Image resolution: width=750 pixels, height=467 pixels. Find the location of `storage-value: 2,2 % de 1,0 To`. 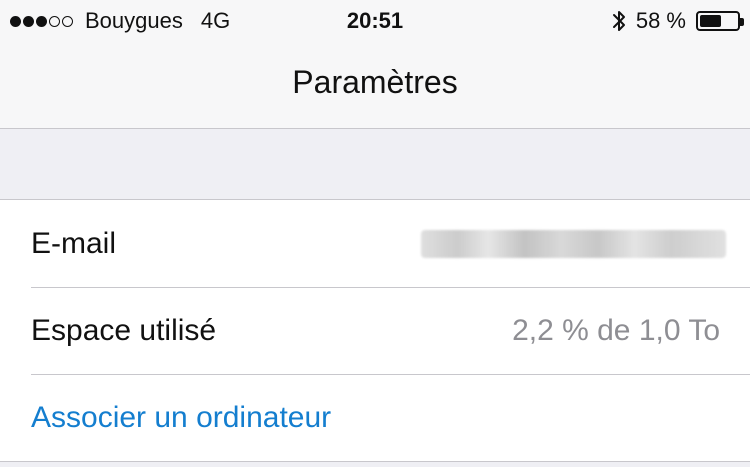

storage-value: 2,2 % de 1,0 To is located at coordinates (616, 330).